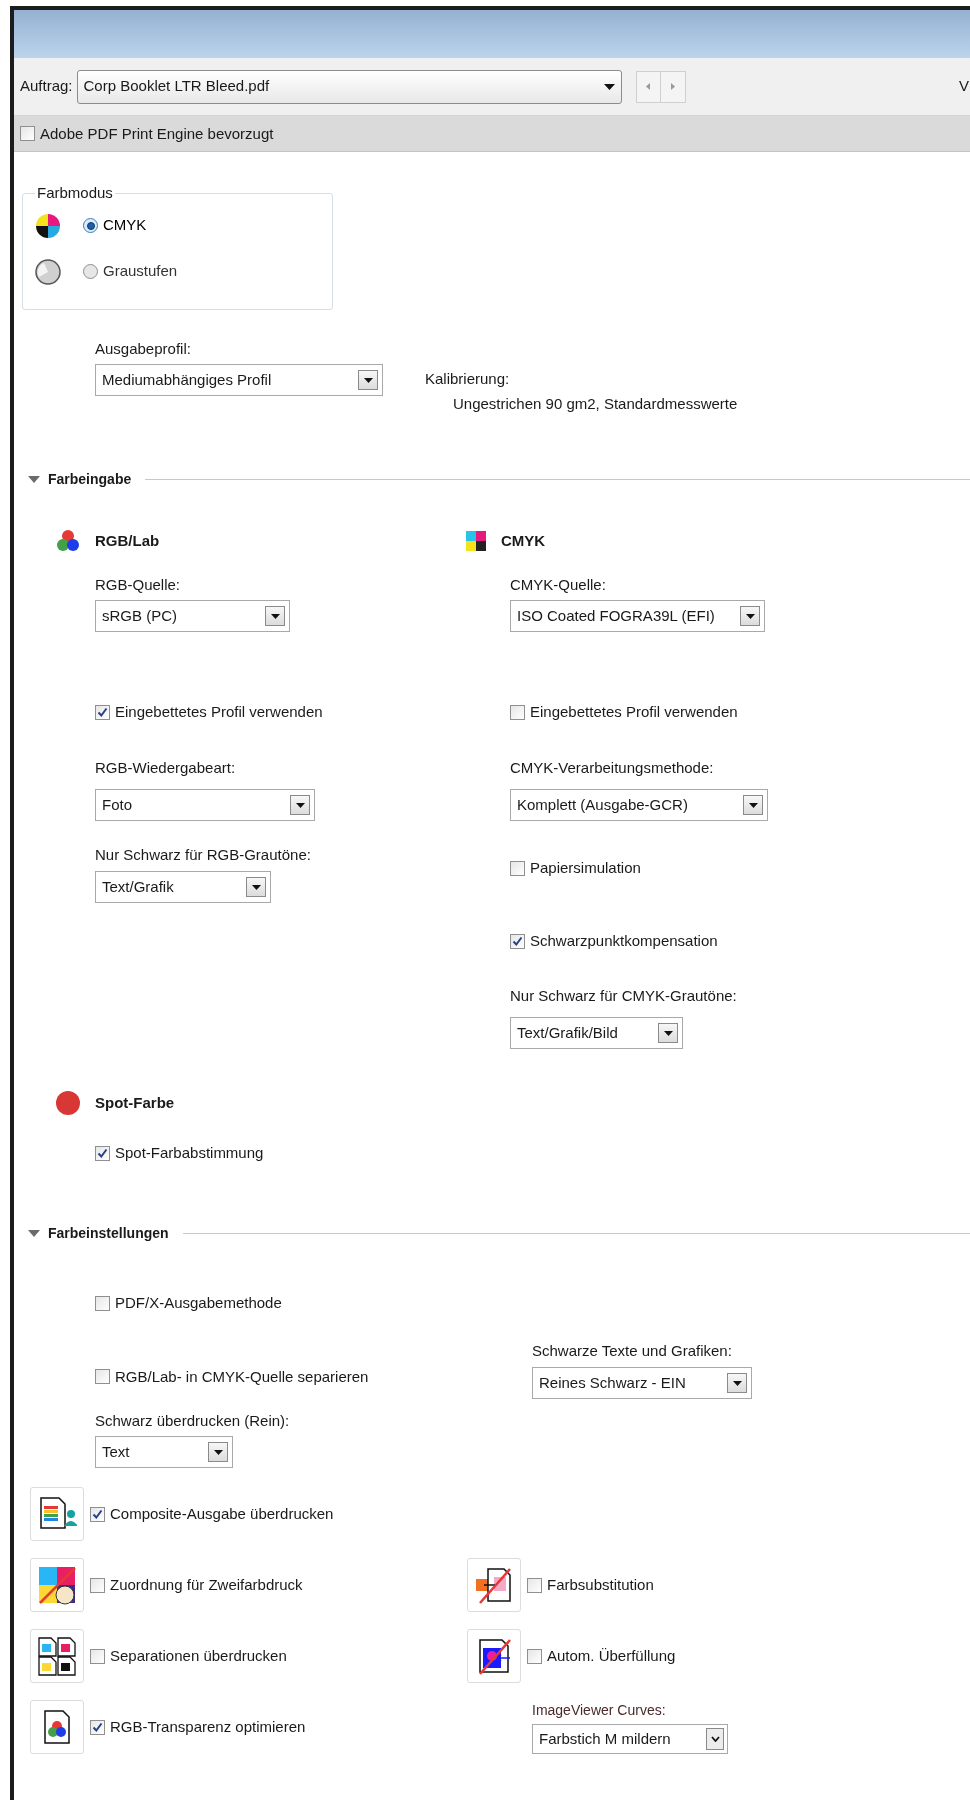  Describe the element at coordinates (115, 225) in the screenshot. I see `radio-button: CMYK` at that location.